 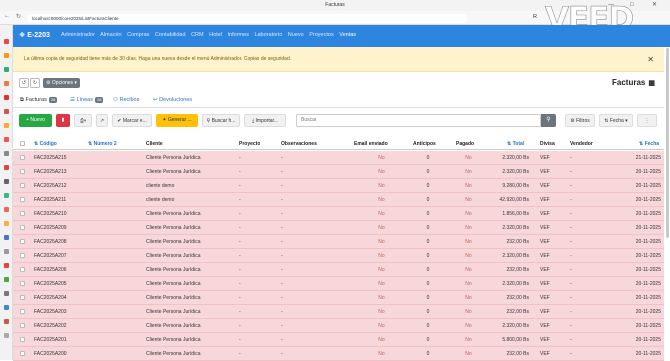 I want to click on new-button: + Nuevo, so click(x=35, y=120).